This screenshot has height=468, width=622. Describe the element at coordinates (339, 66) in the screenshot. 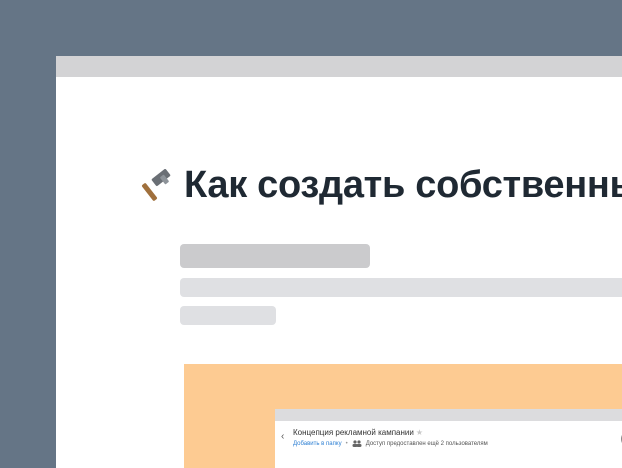

I see `window-titlebar` at that location.